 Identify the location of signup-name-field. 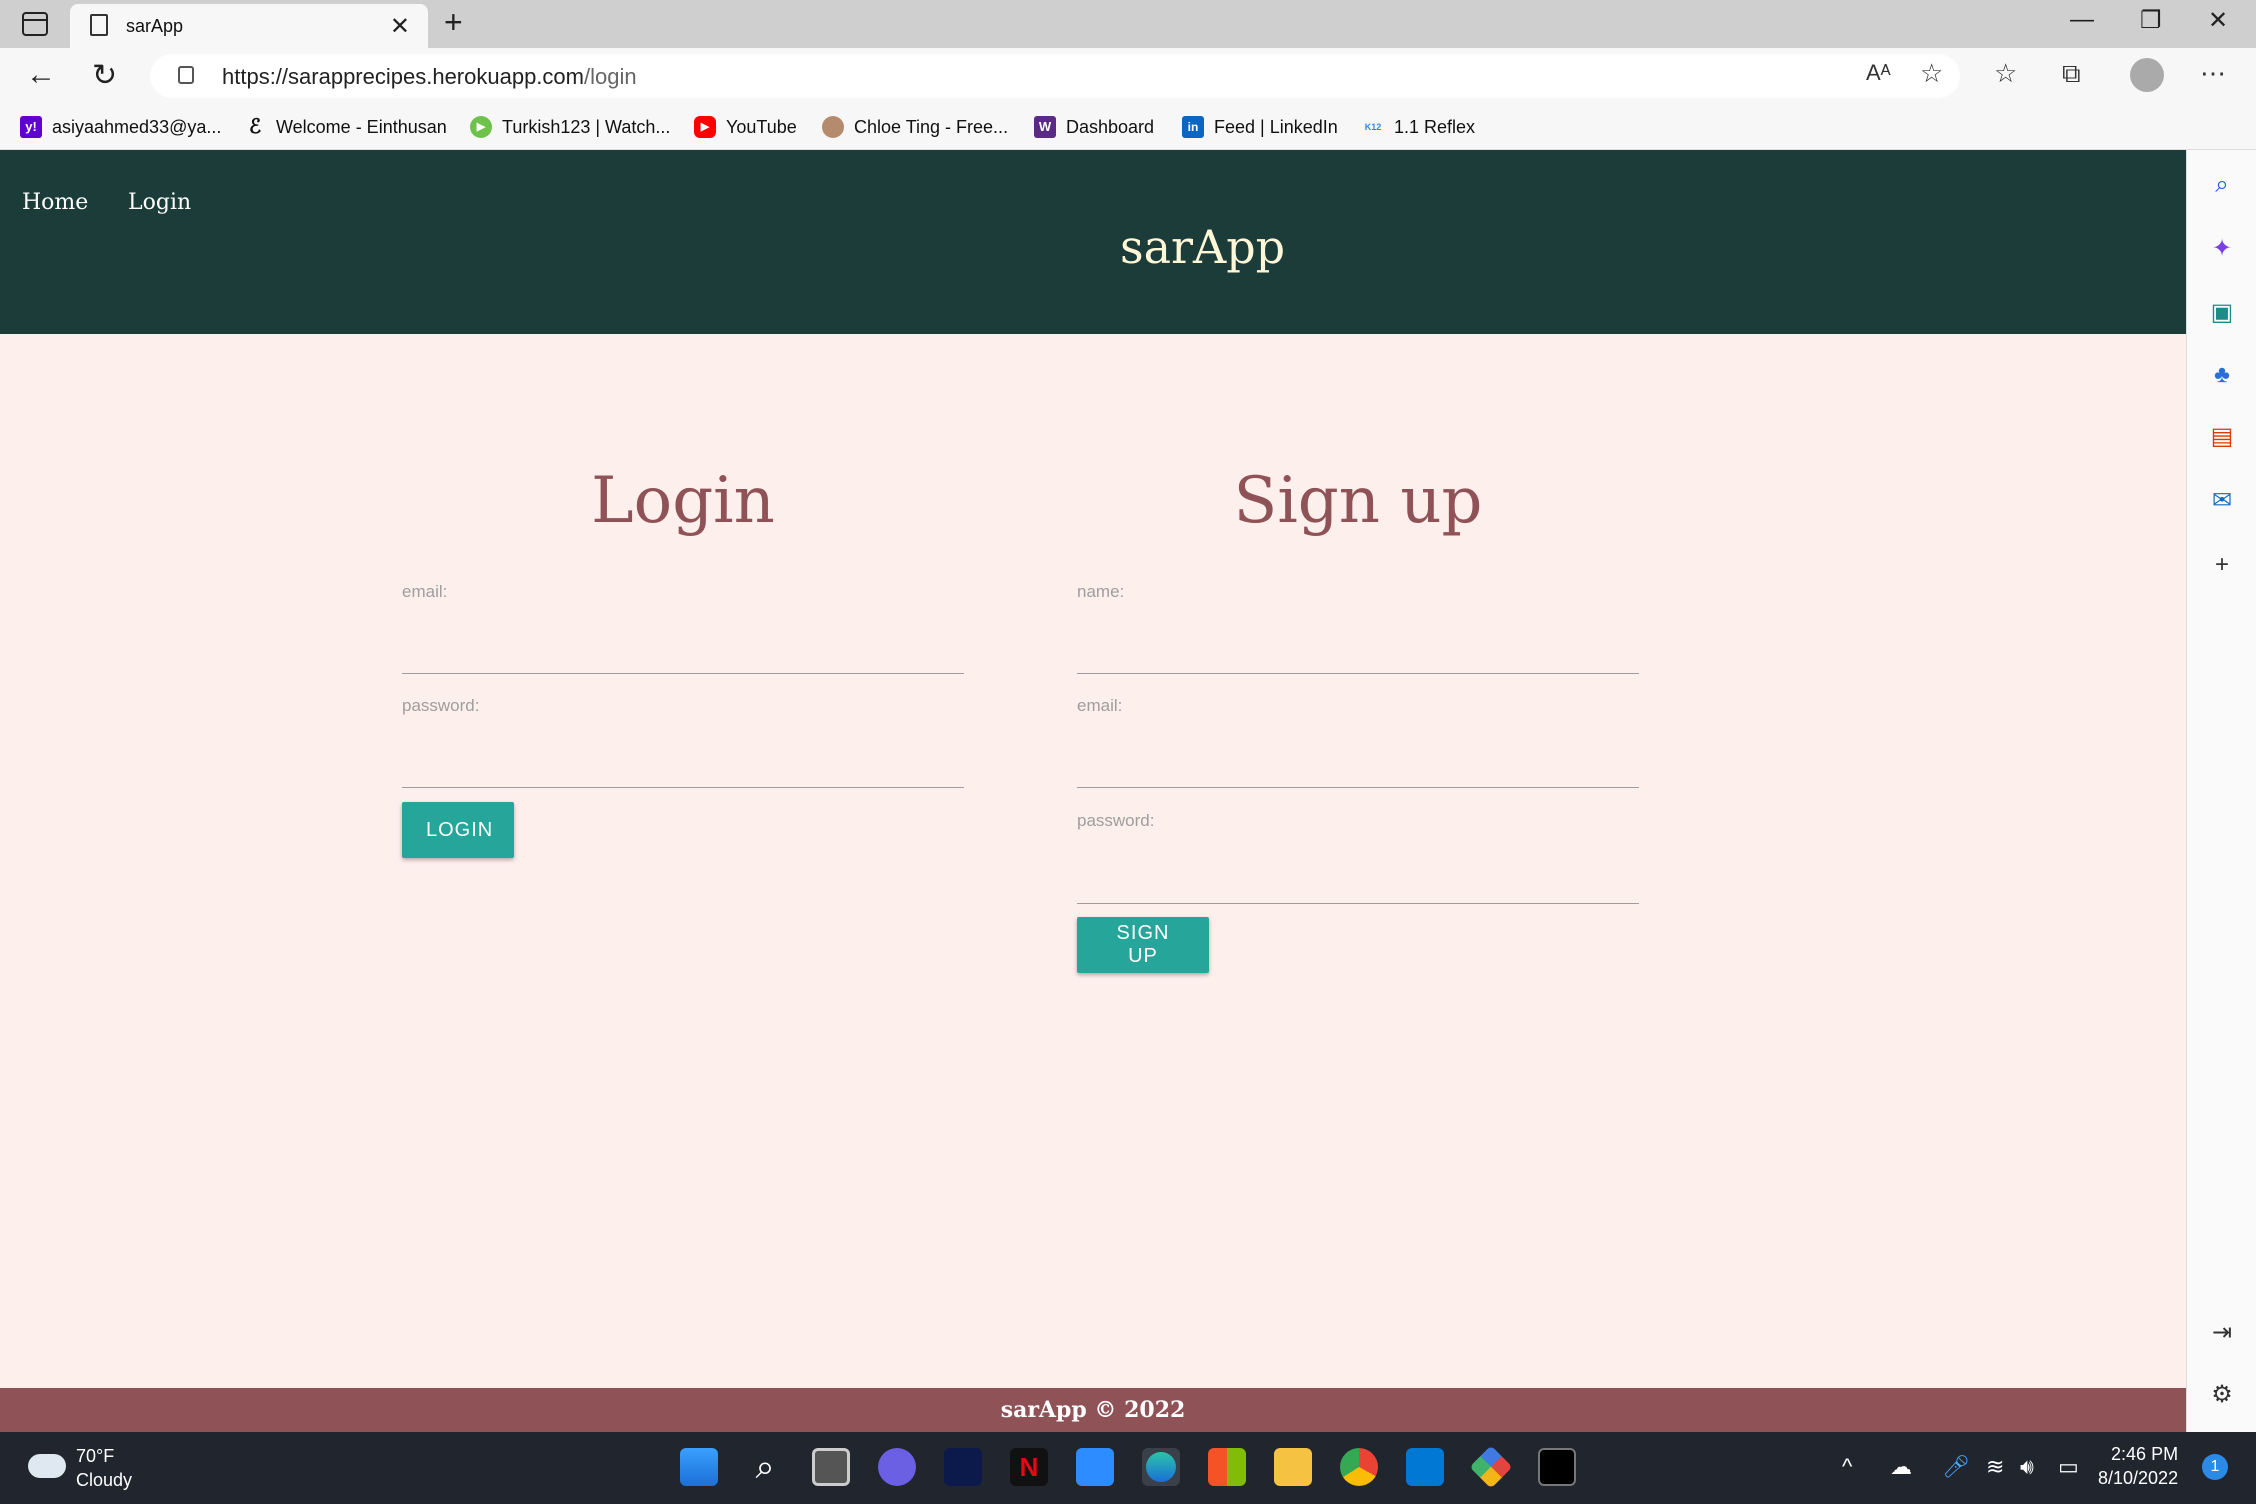
(1358, 653).